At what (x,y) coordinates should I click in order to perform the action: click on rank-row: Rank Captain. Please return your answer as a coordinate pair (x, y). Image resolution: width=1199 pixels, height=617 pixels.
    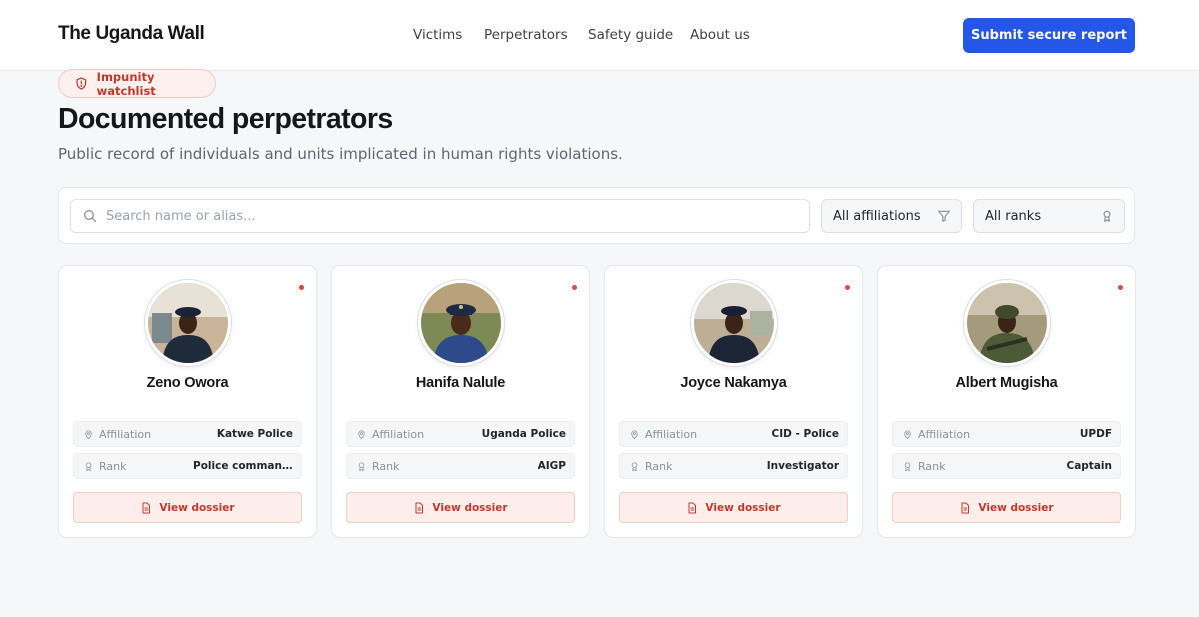
    Looking at the image, I should click on (1006, 466).